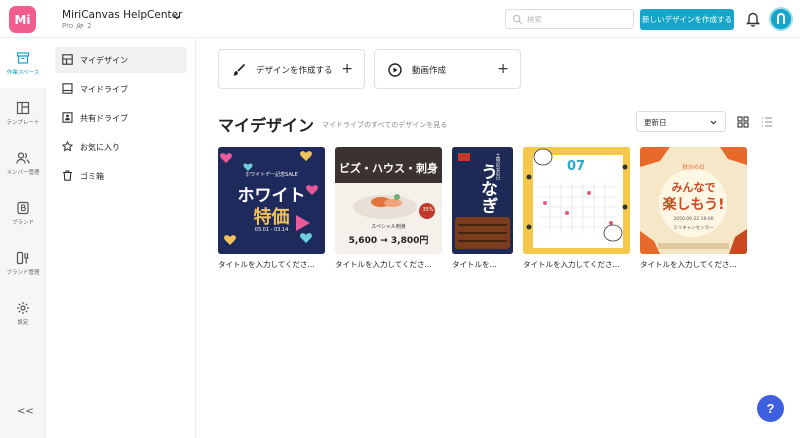 Image resolution: width=800 pixels, height=438 pixels. Describe the element at coordinates (388, 227) in the screenshot. I see `thumb-text: スペシャル刺身` at that location.